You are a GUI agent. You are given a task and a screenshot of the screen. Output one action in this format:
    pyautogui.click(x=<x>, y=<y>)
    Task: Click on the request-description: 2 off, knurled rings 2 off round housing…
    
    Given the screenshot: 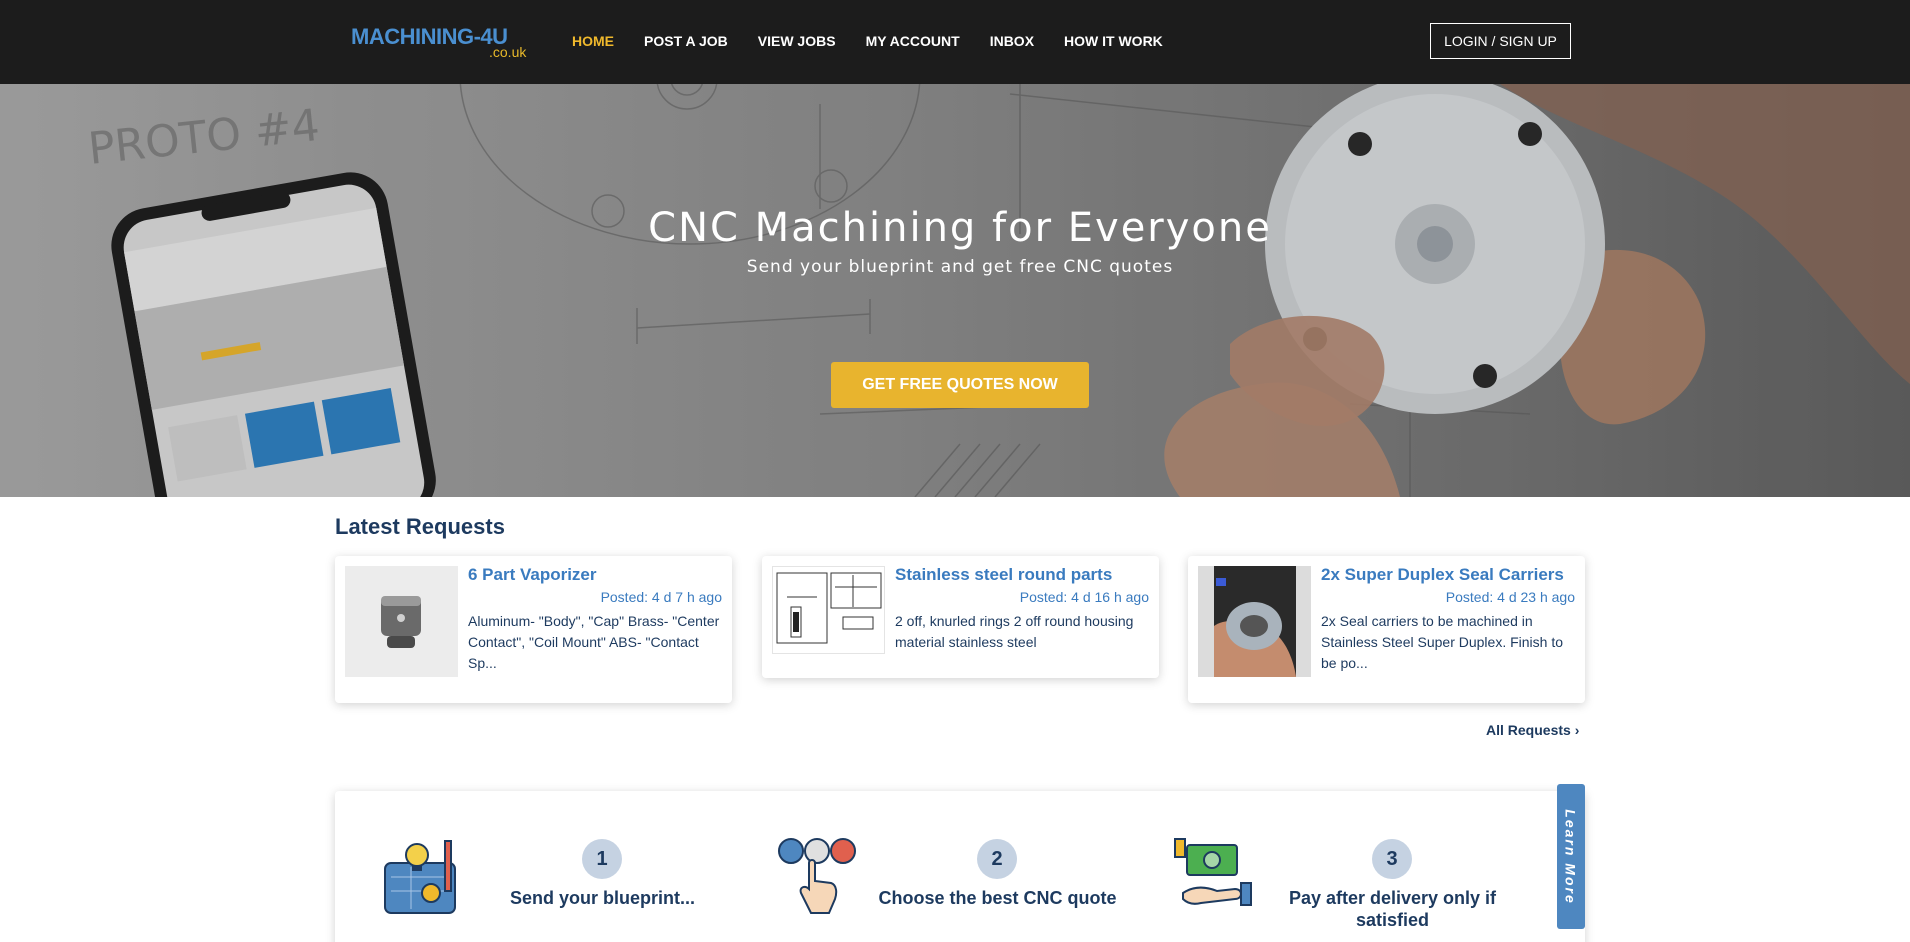 What is the action you would take?
    pyautogui.click(x=1014, y=631)
    